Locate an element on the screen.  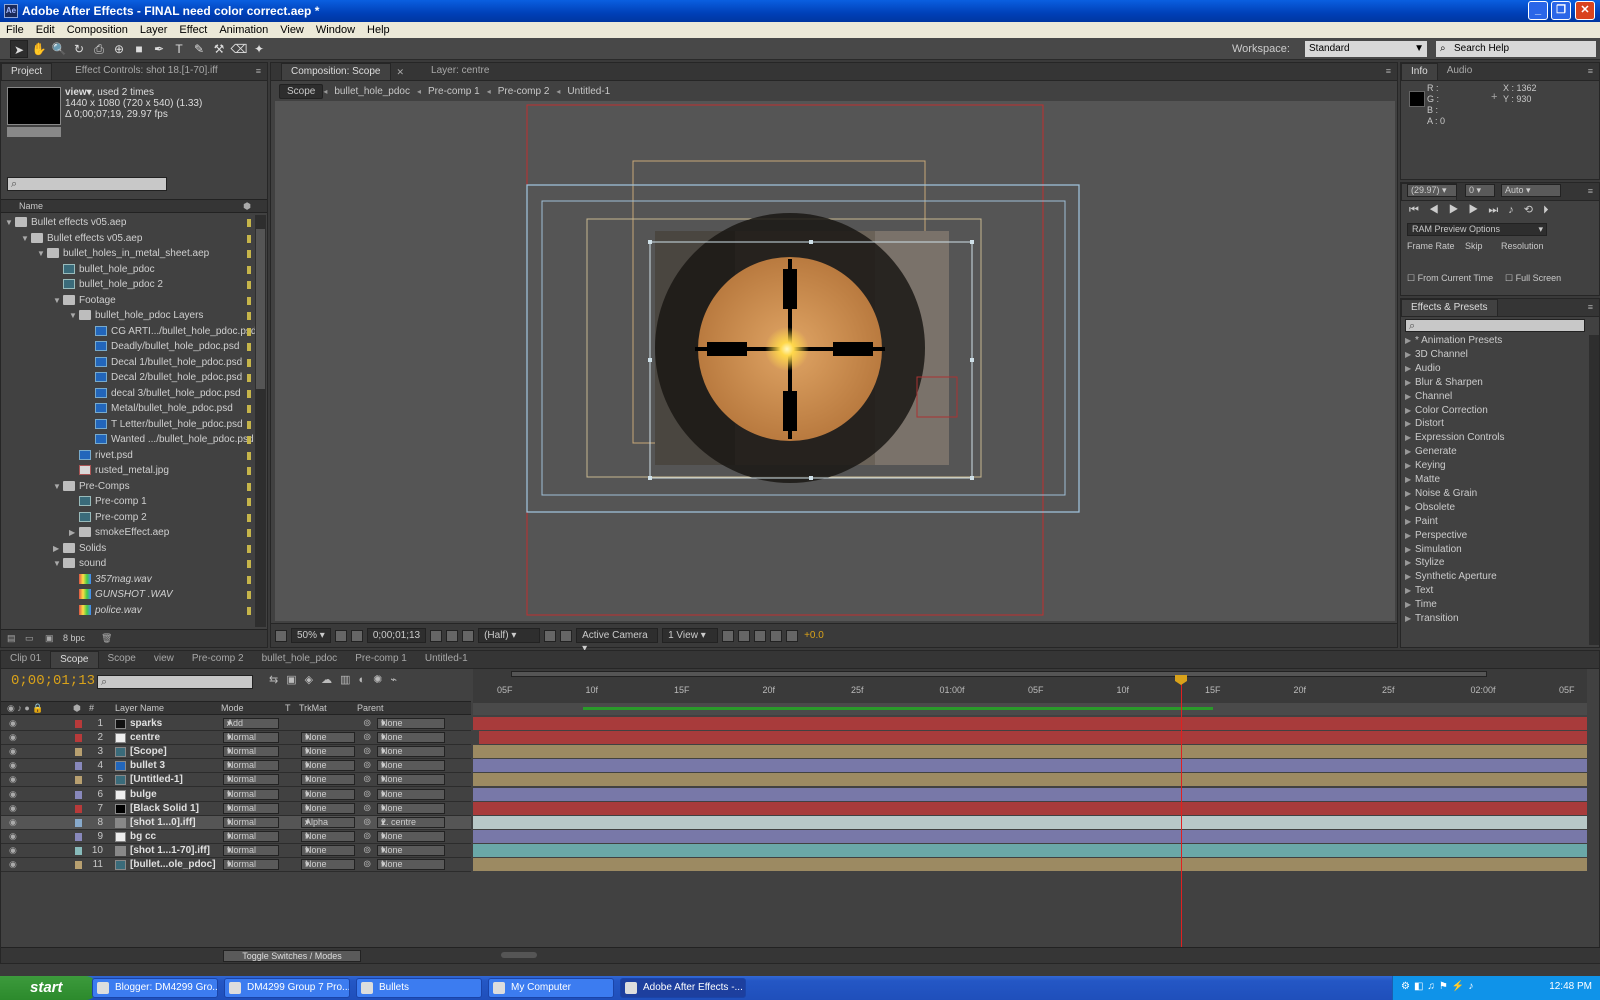
project-item: ▼ bullet_holes_in_metal_sheet.aep is located at coordinates (127, 254).